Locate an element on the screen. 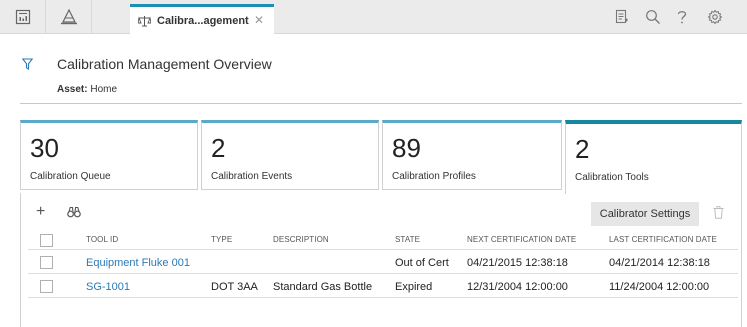 The width and height of the screenshot is (747, 327). close-icon: ✕ is located at coordinates (259, 20).